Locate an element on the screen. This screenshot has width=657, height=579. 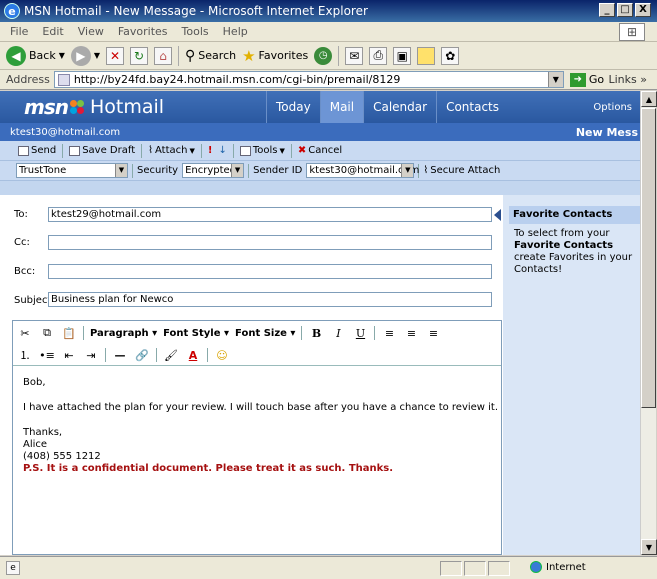
notes-icon is located at coordinates (426, 55).